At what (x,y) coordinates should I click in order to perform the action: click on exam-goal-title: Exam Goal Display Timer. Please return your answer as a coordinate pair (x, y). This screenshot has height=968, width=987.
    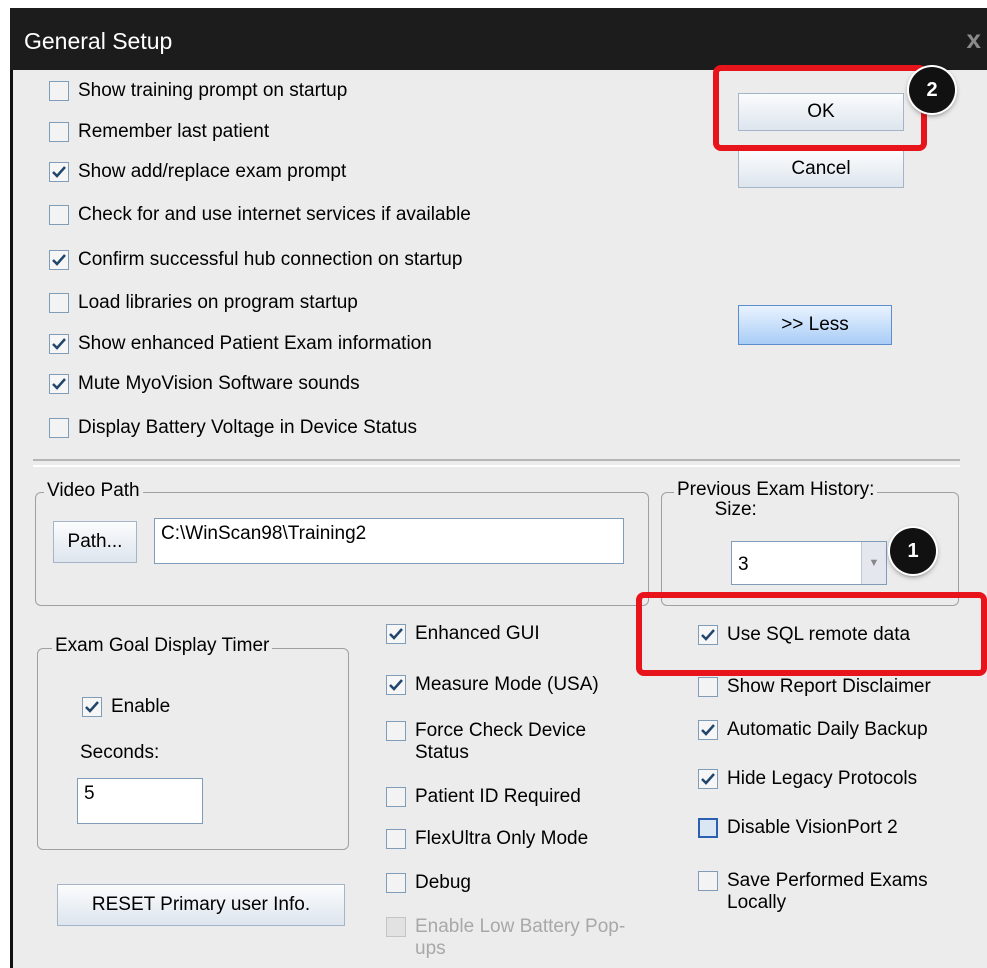
    Looking at the image, I should click on (162, 646).